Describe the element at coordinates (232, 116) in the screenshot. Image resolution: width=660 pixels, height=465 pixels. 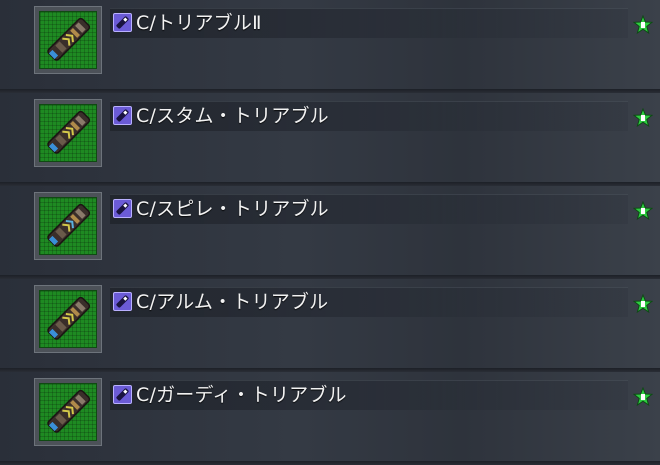
I see `item-name: C/スタム・トリアブル` at that location.